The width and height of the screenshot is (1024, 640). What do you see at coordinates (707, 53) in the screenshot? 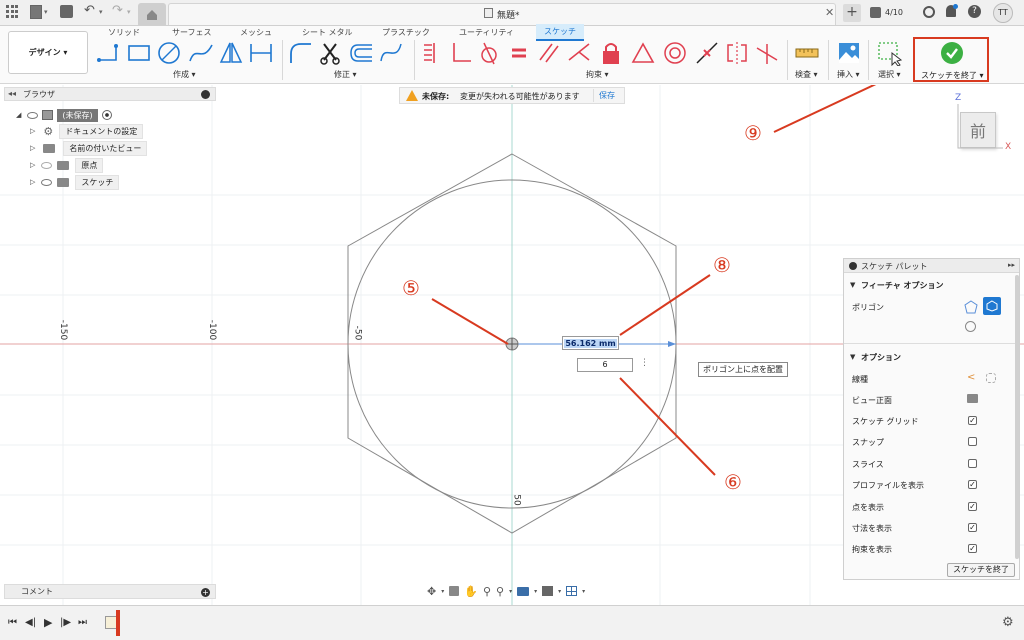
I see `midpoint-constraint-icon` at bounding box center [707, 53].